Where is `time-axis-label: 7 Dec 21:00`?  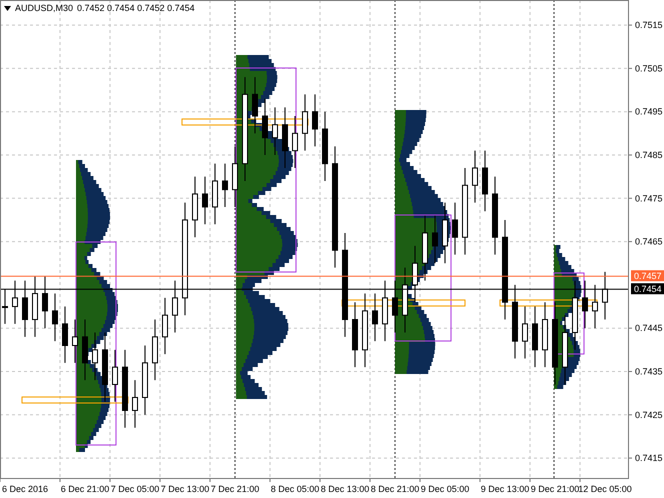 time-axis-label: 7 Dec 21:00 is located at coordinates (235, 489).